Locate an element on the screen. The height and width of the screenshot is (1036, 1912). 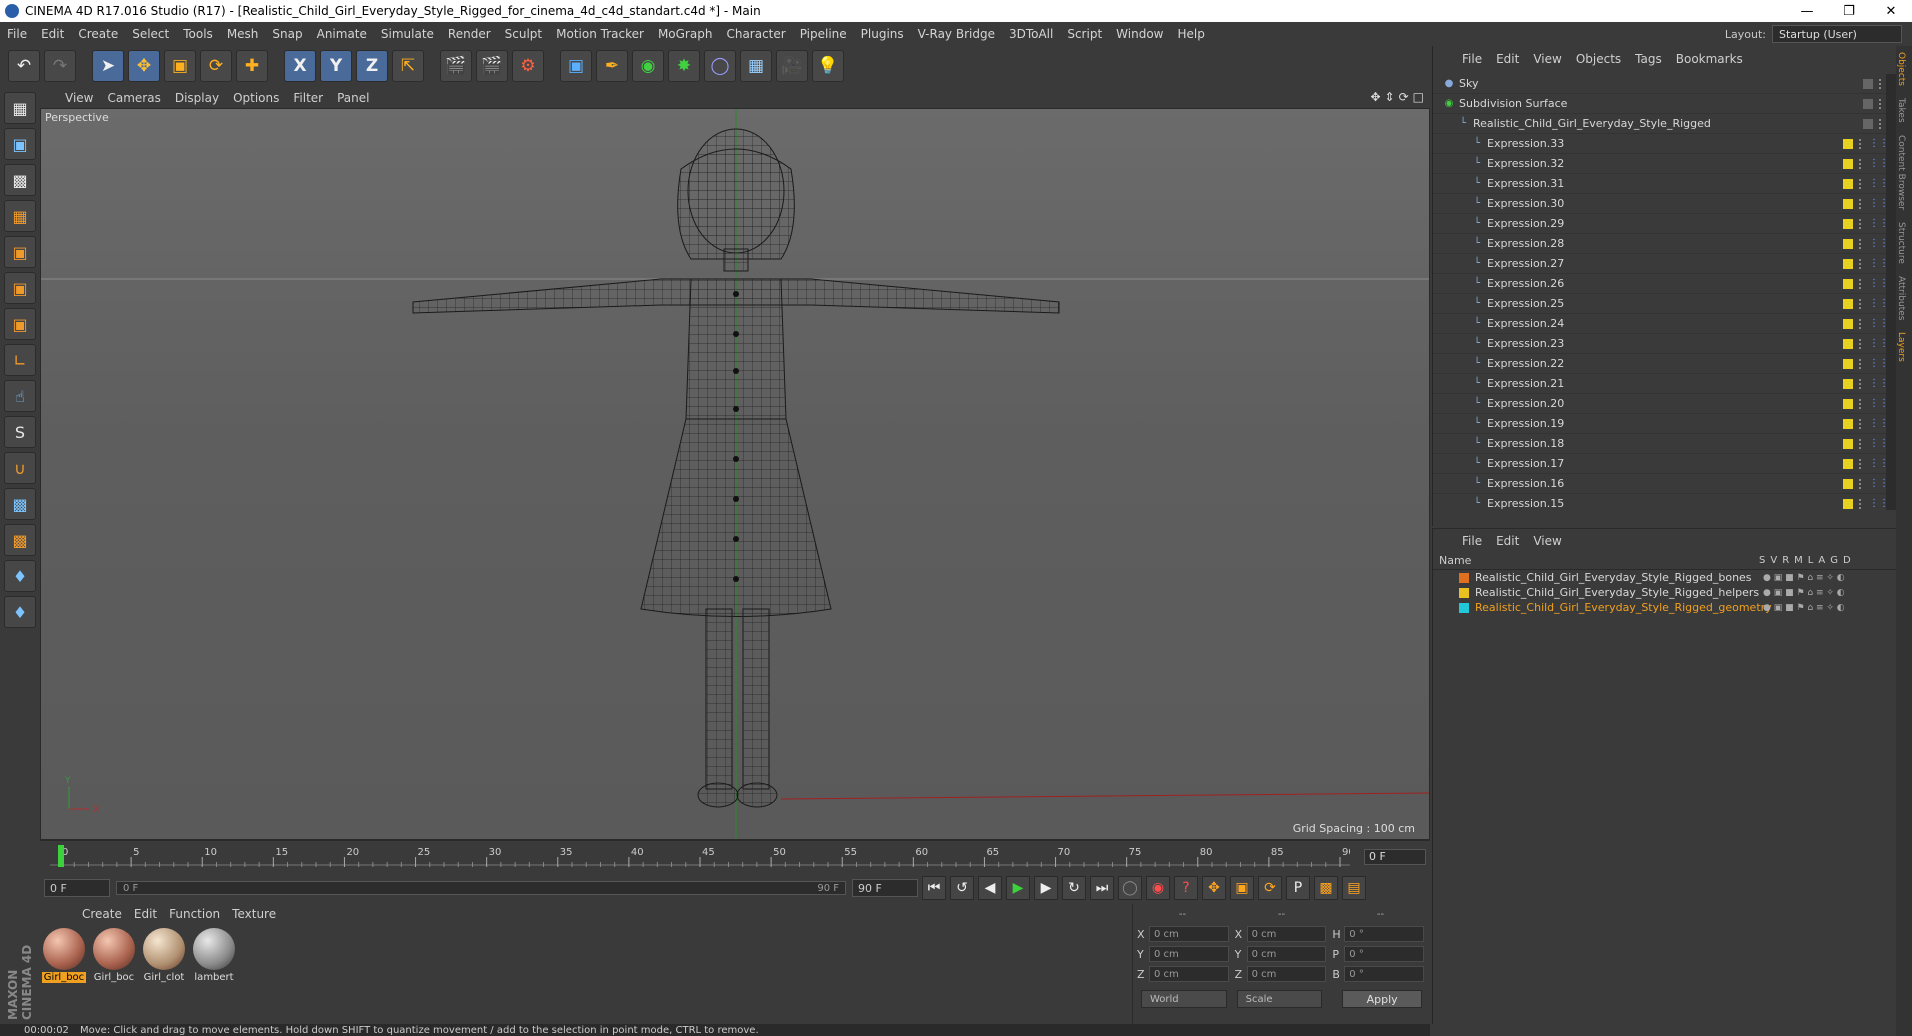
object-row: ◉ Subdivision Surface is located at coordinates (1660, 104).